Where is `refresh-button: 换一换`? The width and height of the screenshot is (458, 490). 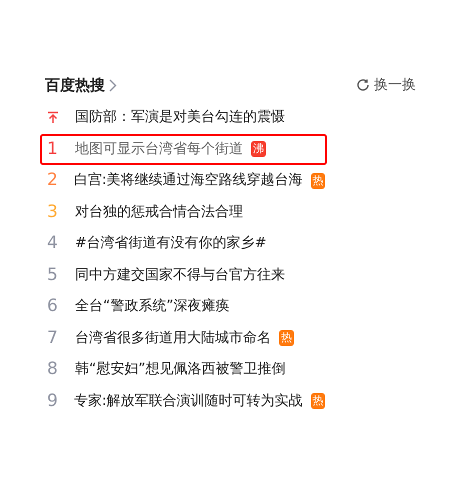 refresh-button: 换一换 is located at coordinates (386, 85).